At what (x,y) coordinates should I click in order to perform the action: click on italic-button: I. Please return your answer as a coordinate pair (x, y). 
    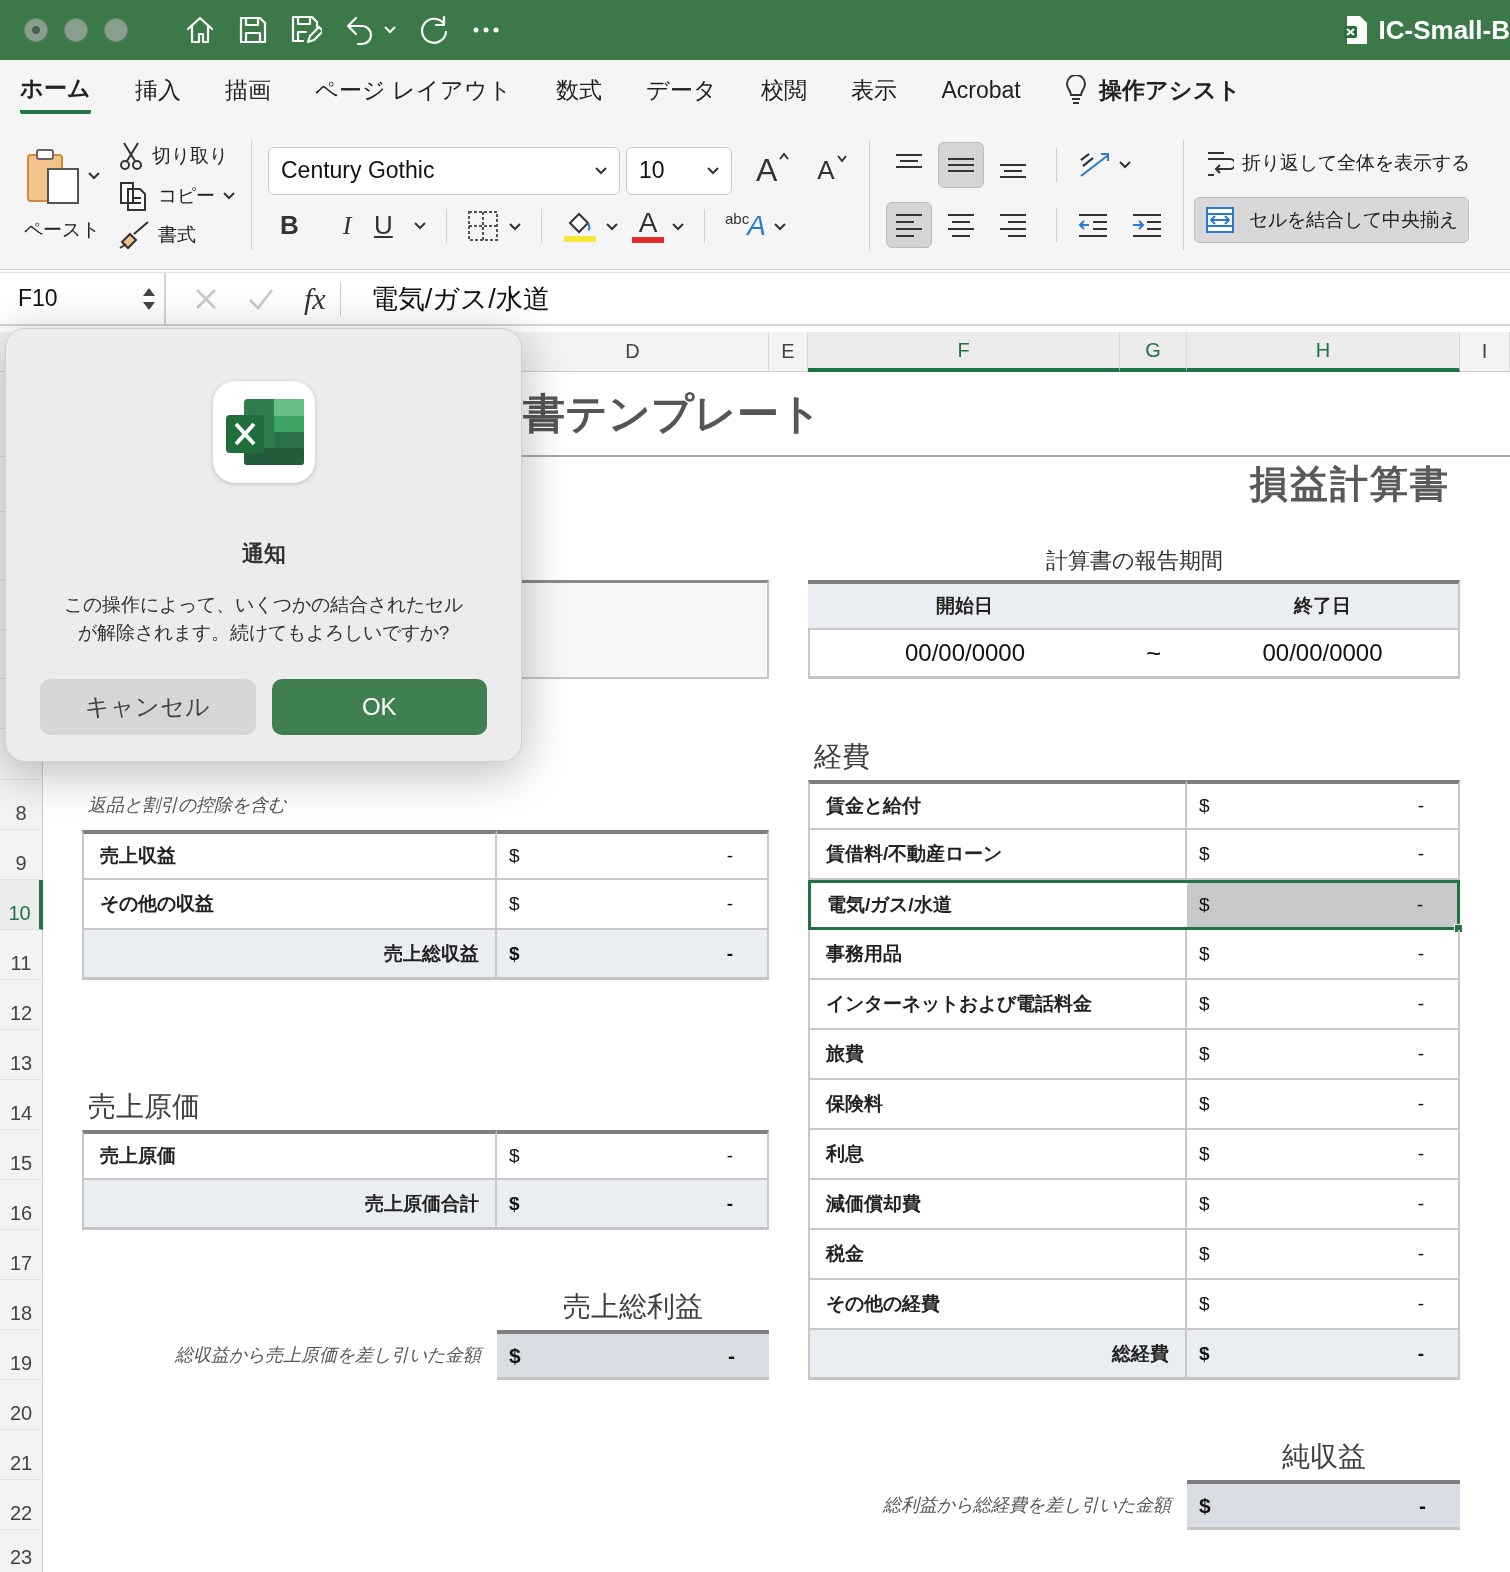
    Looking at the image, I should click on (347, 225).